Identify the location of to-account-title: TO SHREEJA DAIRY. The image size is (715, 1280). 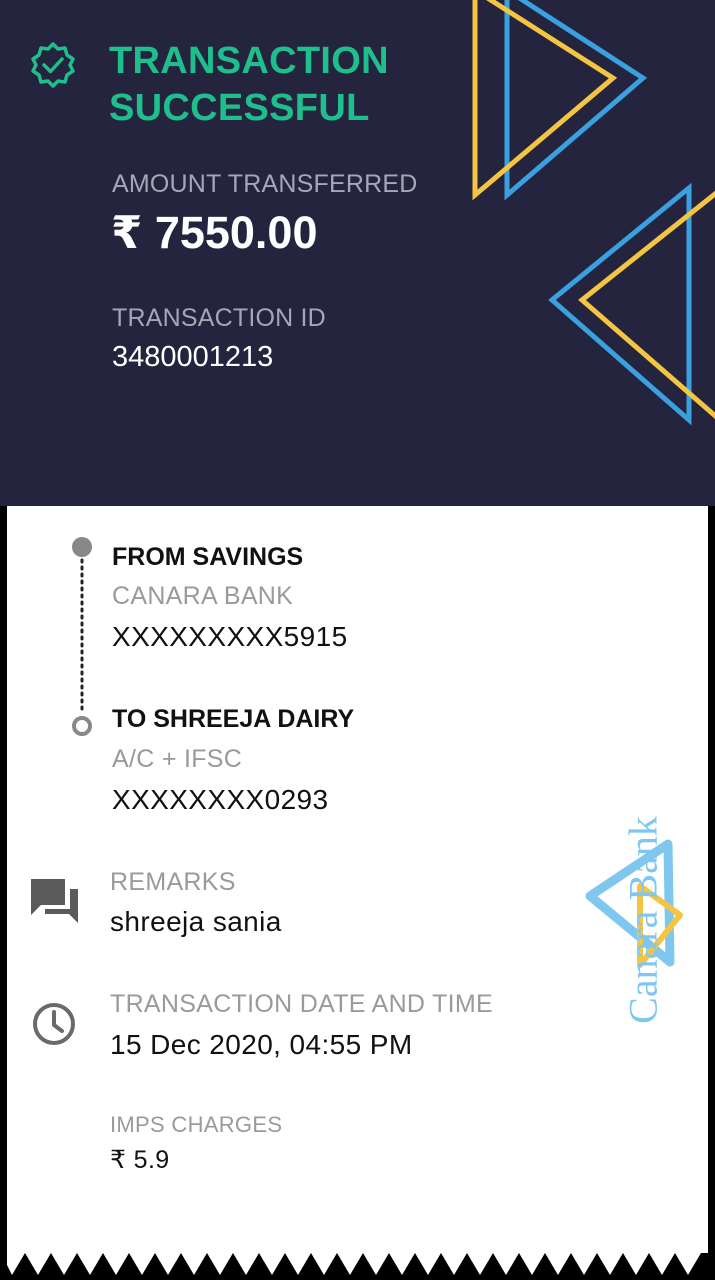
(233, 719).